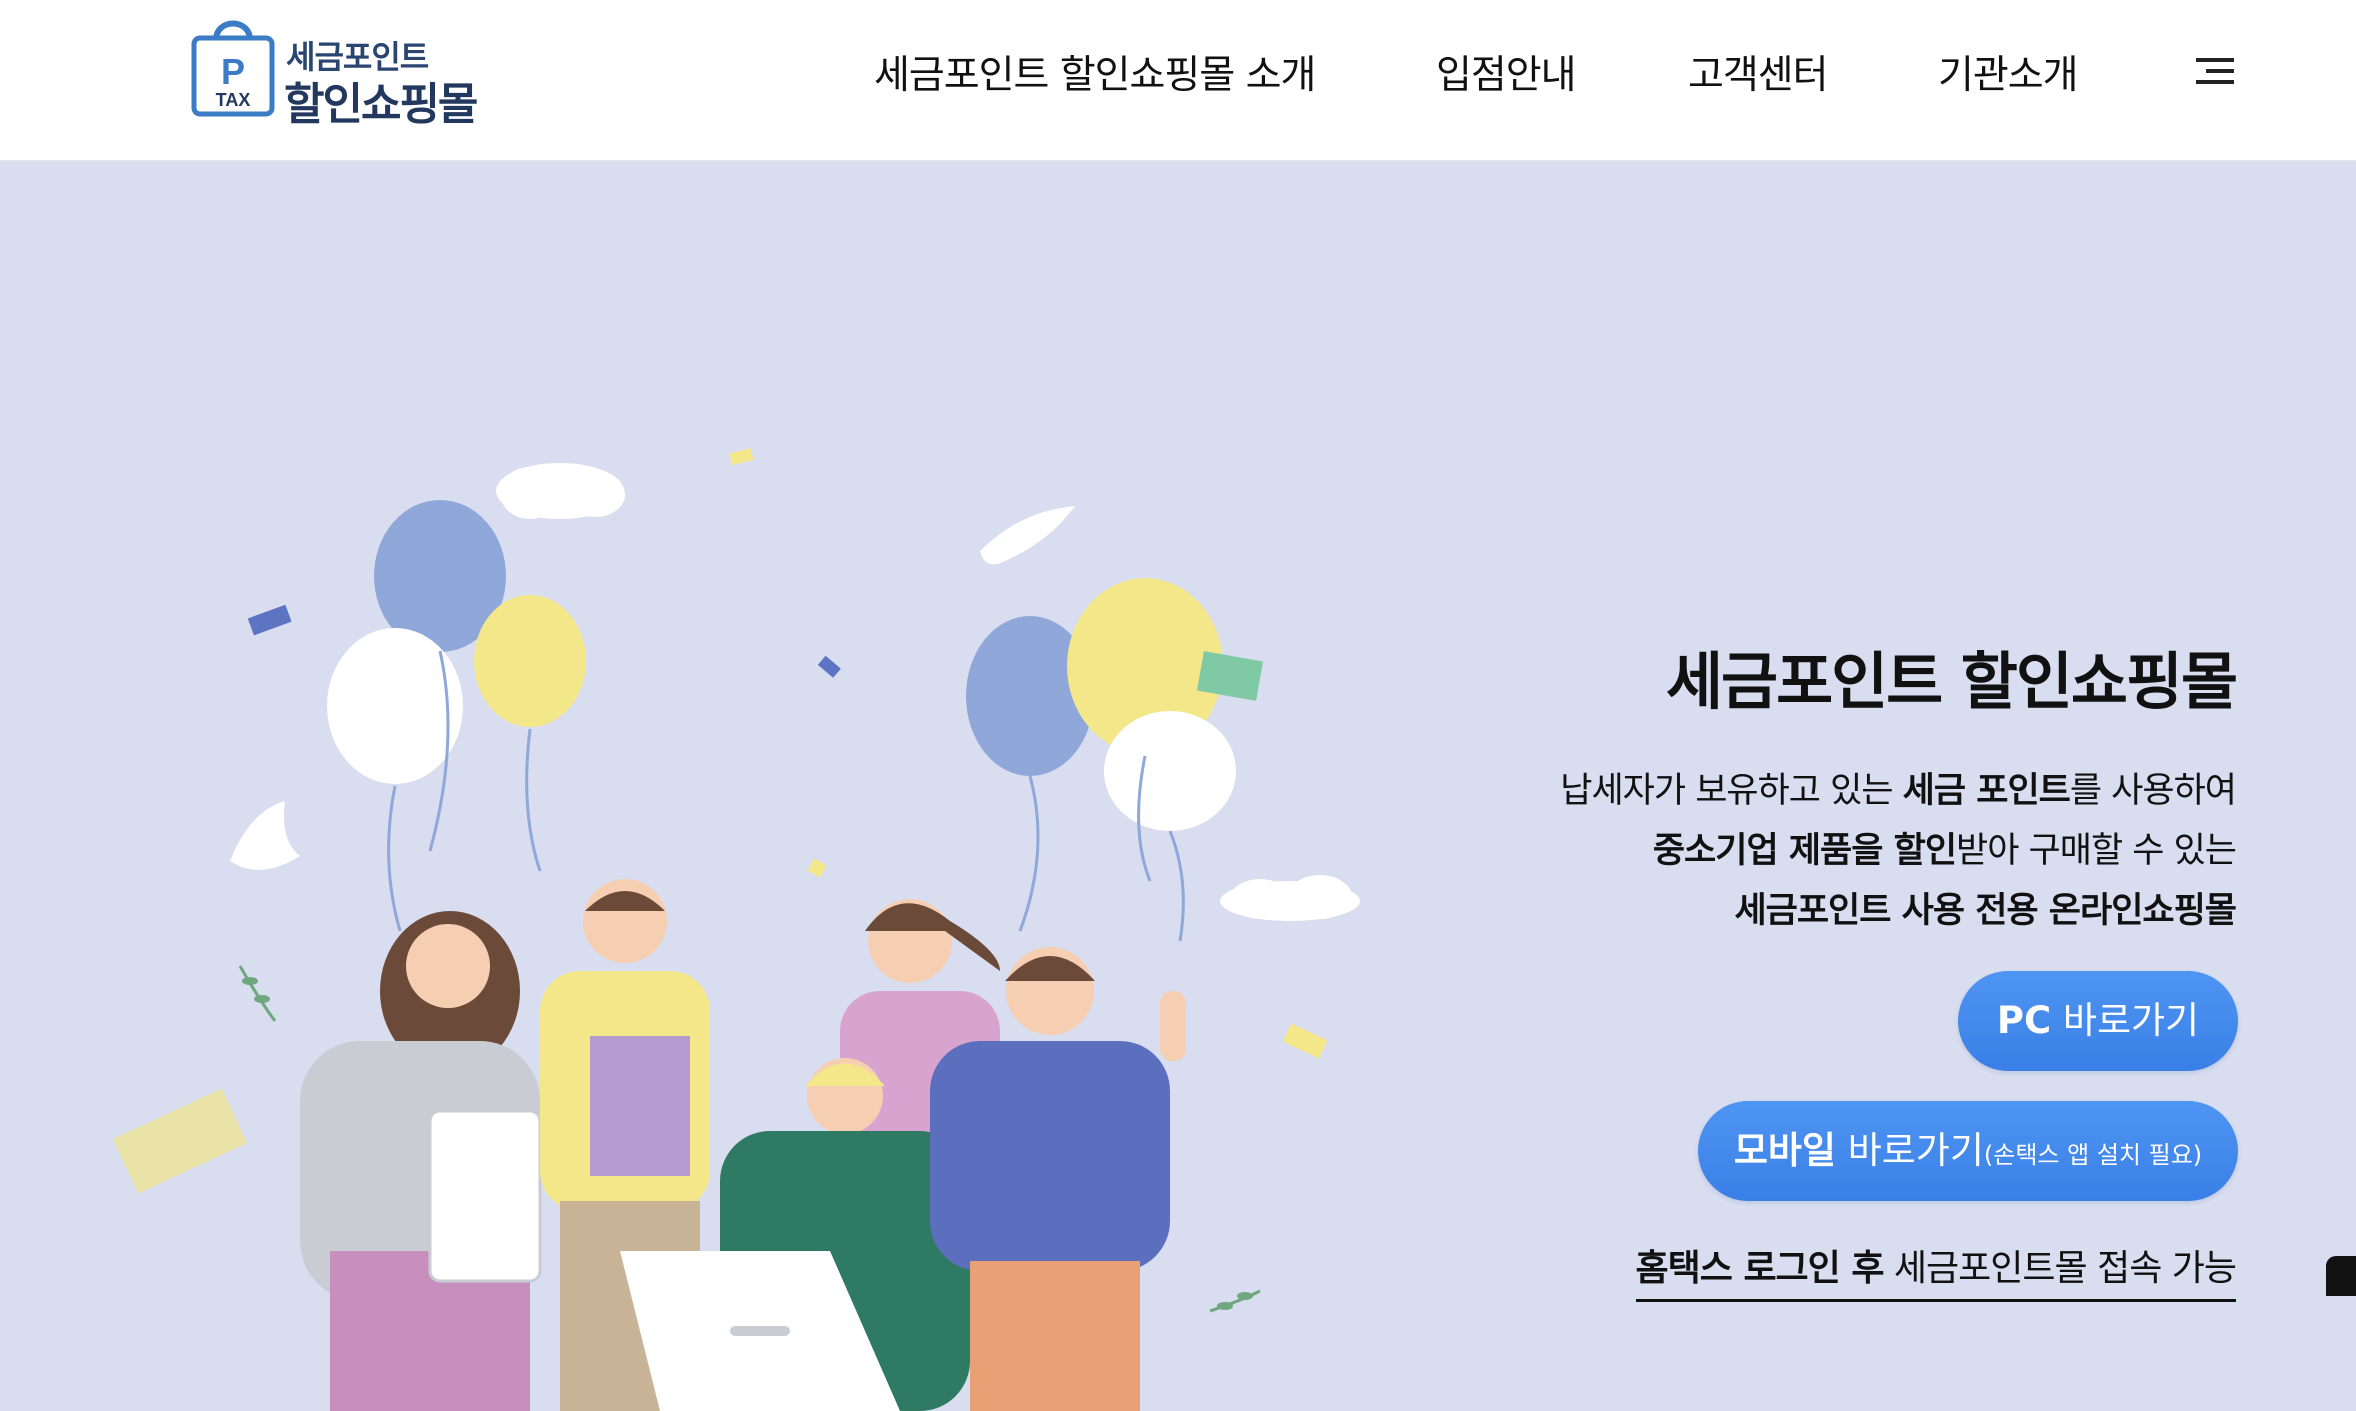 The height and width of the screenshot is (1411, 2356). I want to click on description-line-3: 세금포인트 사용 전용 온라인쇼핑몰, so click(1985, 911).